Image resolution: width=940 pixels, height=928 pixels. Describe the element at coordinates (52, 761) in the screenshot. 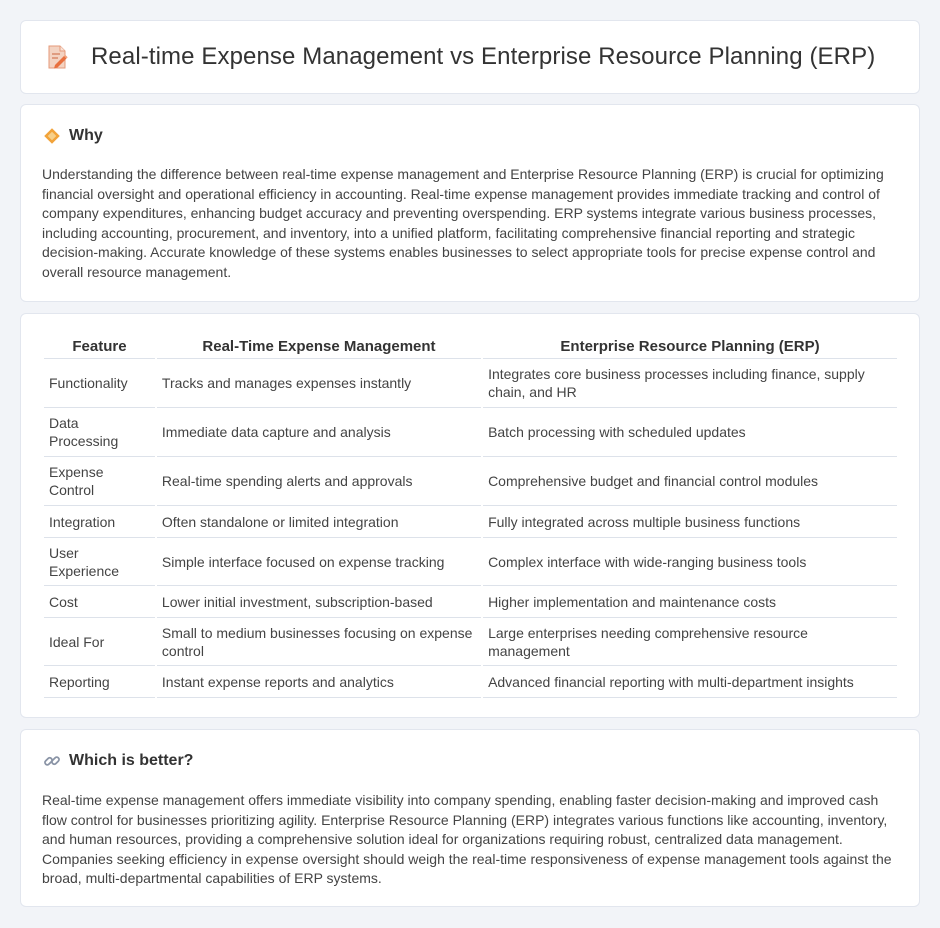

I see `link-icon` at that location.